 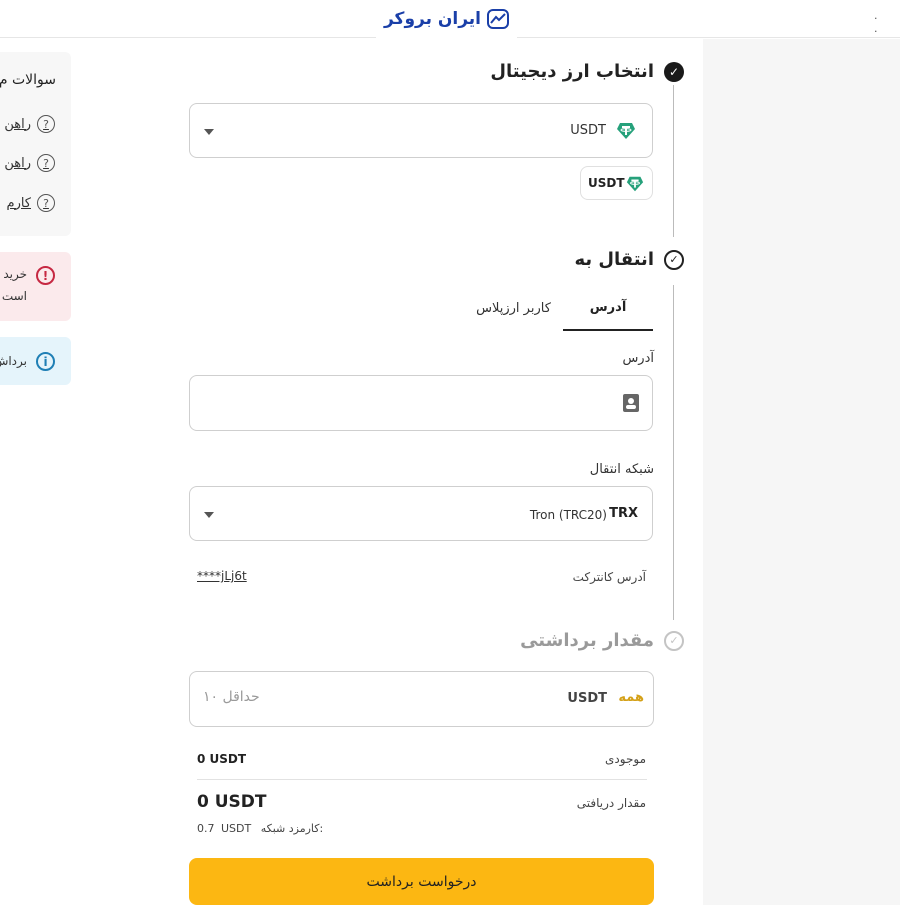 What do you see at coordinates (222, 576) in the screenshot?
I see `contract-address-link: ****jLj6t` at bounding box center [222, 576].